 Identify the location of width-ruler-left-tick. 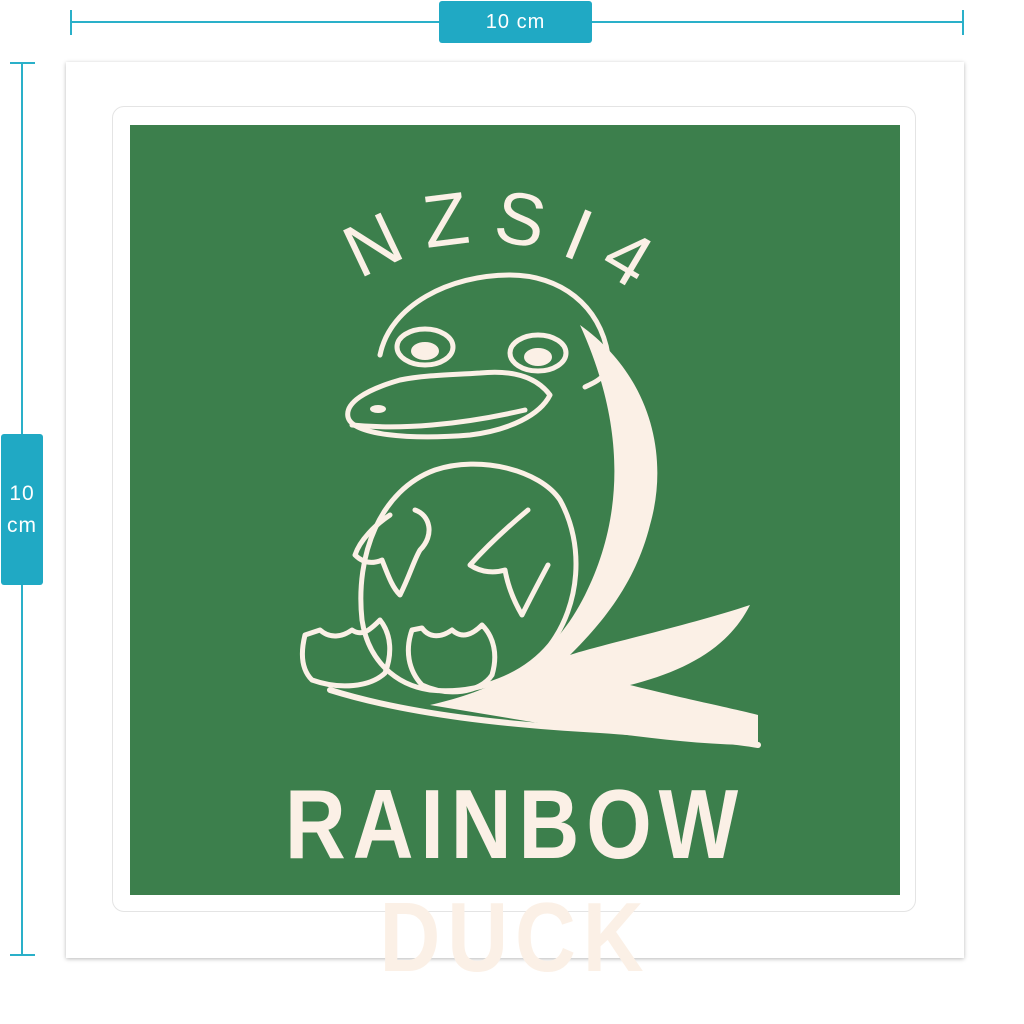
(71, 22).